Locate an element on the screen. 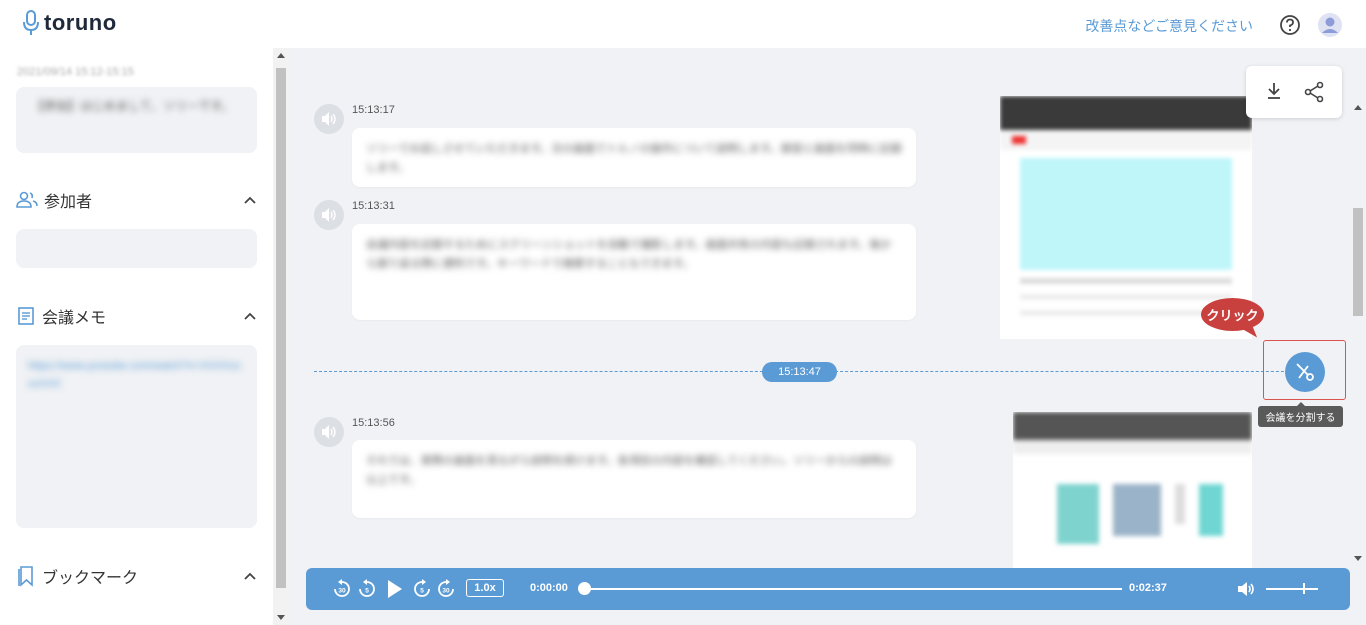 Image resolution: width=1366 pixels, height=625 pixels. entry-timestamp: 15:13:17 is located at coordinates (373, 110).